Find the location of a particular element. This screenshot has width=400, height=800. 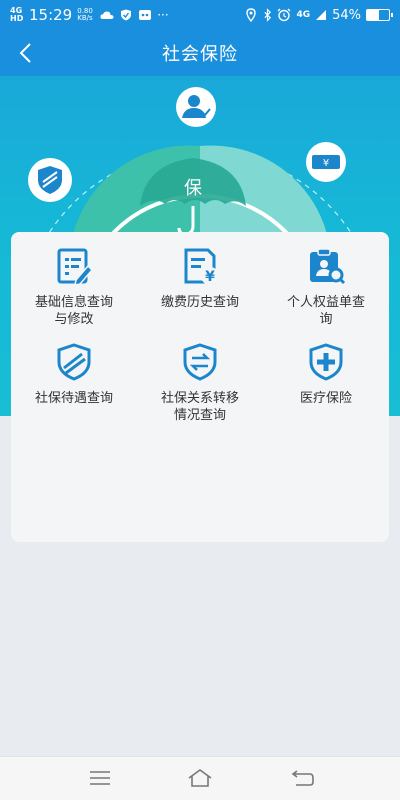

service-transfer: 社保关系转移情况查询 is located at coordinates (200, 383).